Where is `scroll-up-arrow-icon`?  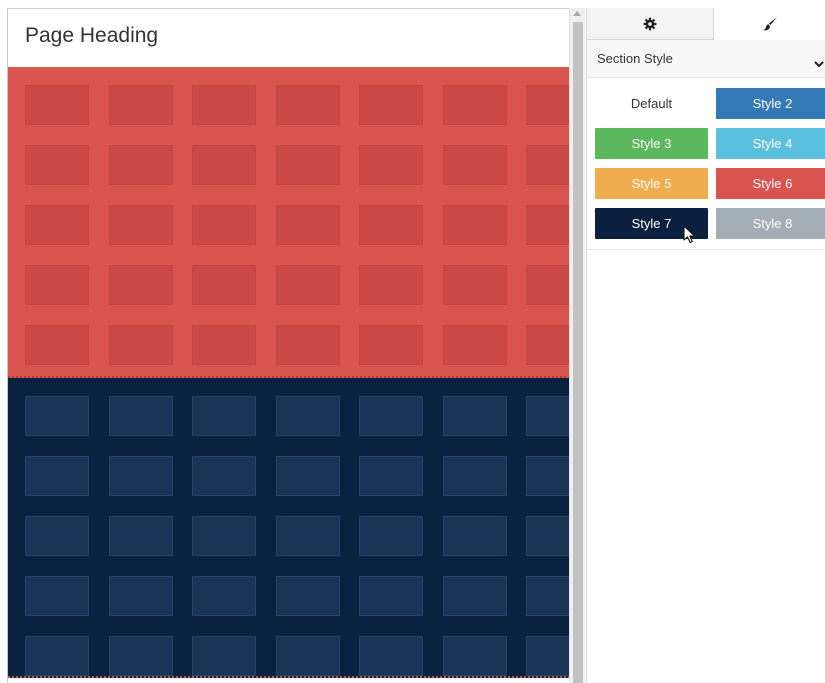
scroll-up-arrow-icon is located at coordinates (577, 13).